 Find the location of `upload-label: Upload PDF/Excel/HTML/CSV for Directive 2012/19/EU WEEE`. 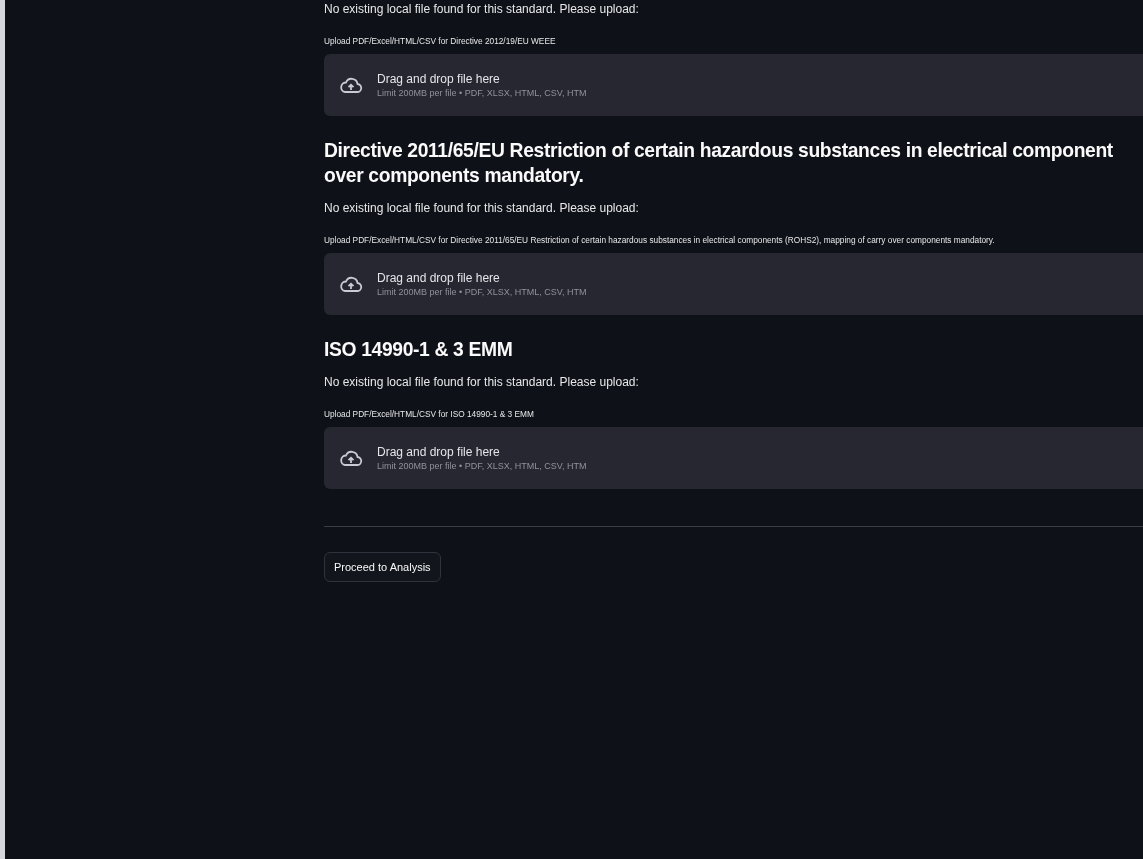

upload-label: Upload PDF/Excel/HTML/CSV for Directive 2012/19/EU WEEE is located at coordinates (440, 41).